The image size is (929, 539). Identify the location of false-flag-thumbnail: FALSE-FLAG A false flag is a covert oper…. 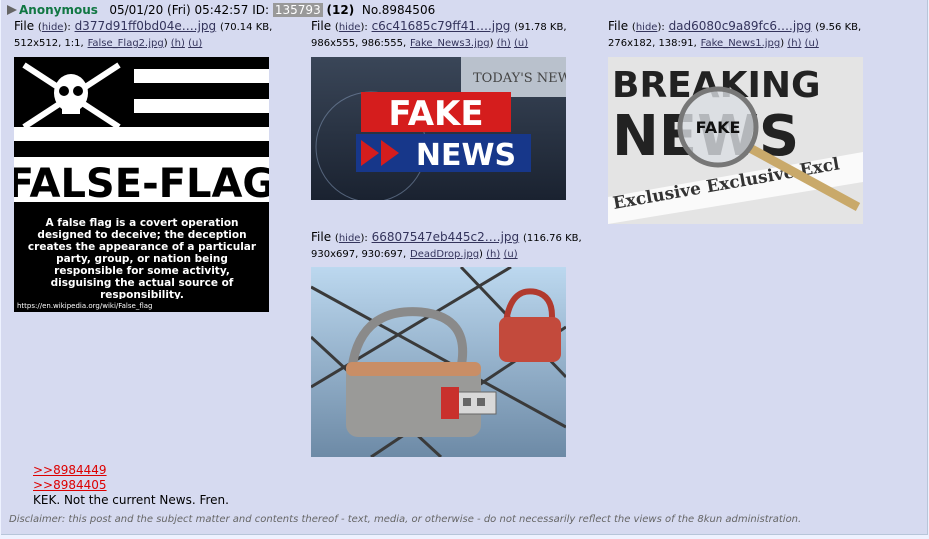
(141, 184).